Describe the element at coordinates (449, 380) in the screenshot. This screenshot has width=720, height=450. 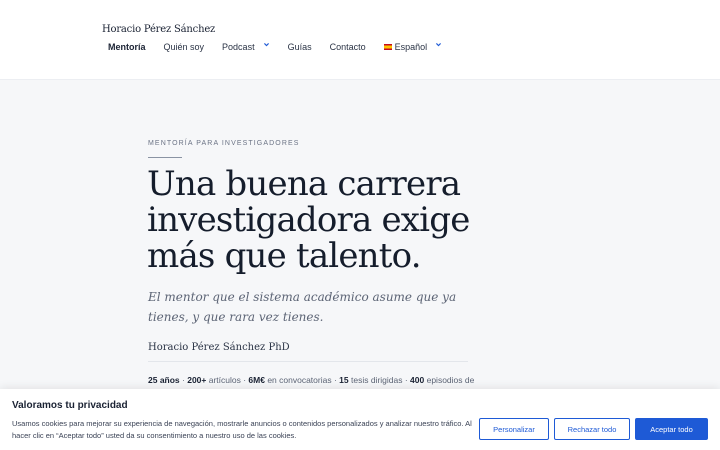
I see `stat-episodes-label: episodios de` at that location.